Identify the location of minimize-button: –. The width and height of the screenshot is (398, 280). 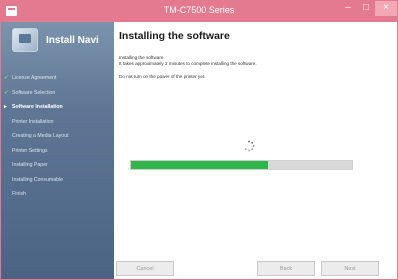
(348, 8).